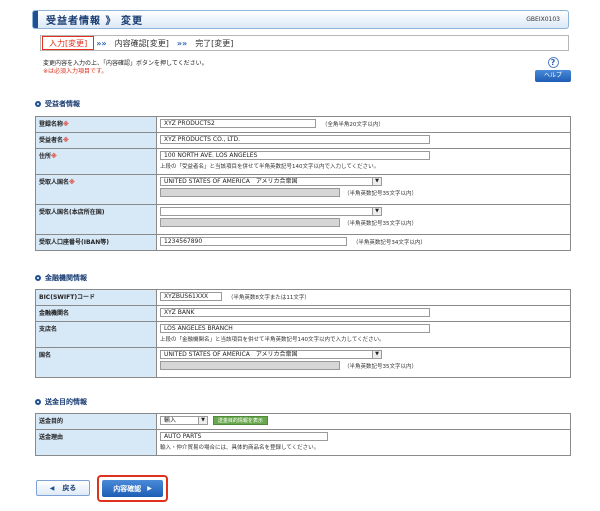 The height and width of the screenshot is (511, 600). I want to click on head-office-country-select: ▼, so click(271, 211).